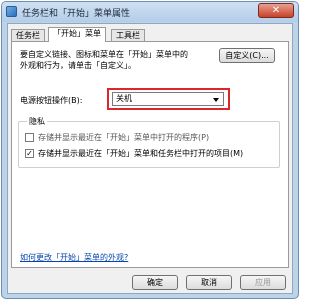 This screenshot has width=320, height=300. Describe the element at coordinates (141, 153) in the screenshot. I see `store-recent-items-label: 存储并显示最近在「开始」菜单和任务栏中打开的项目(M)` at that location.